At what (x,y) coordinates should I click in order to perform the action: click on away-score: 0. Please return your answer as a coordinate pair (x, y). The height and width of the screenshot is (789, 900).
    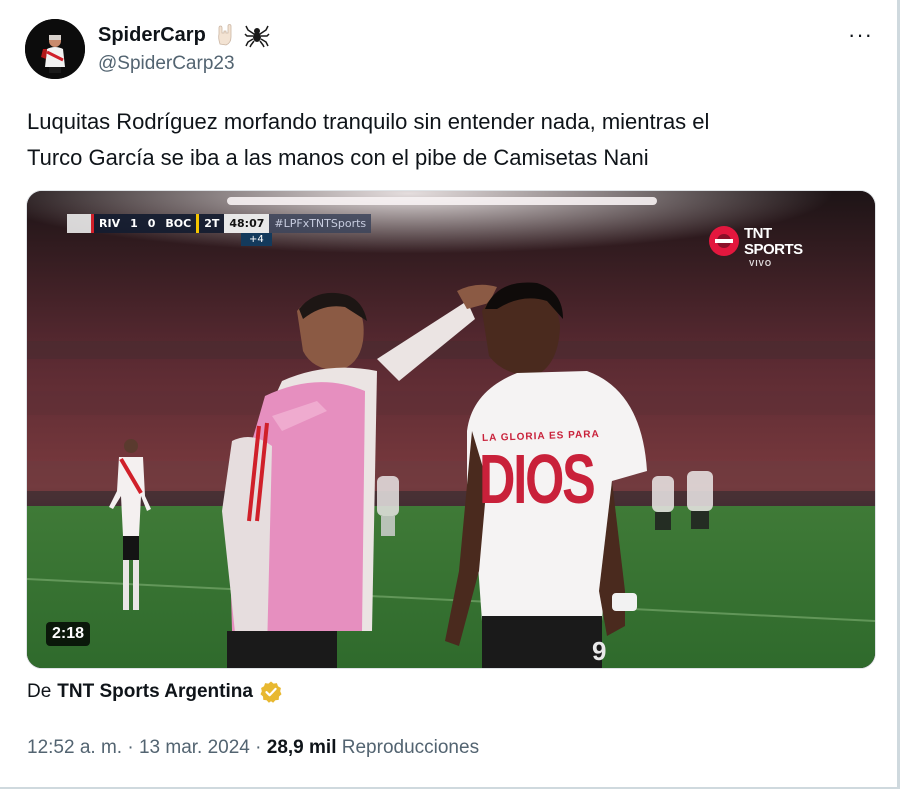
    Looking at the image, I should click on (151, 223).